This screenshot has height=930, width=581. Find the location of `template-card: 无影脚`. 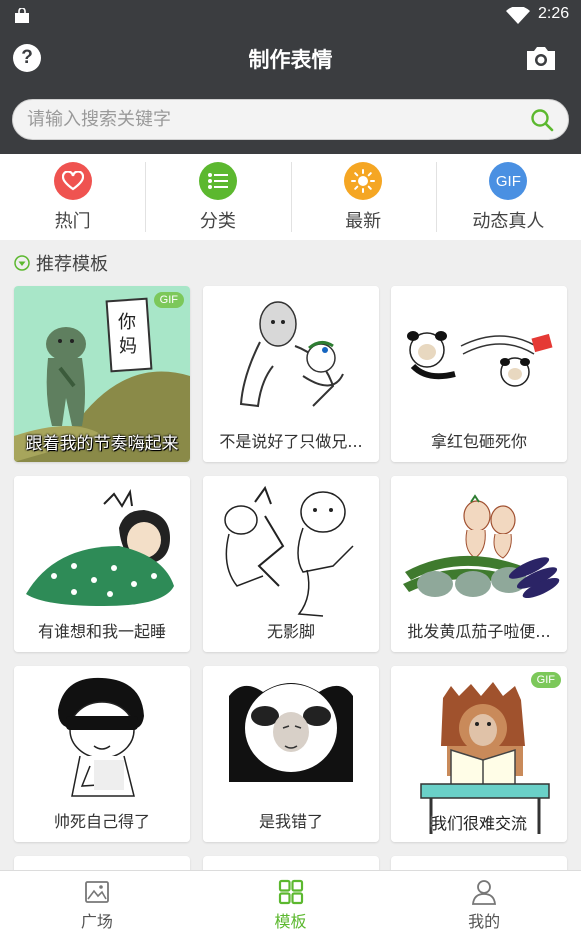

template-card: 无影脚 is located at coordinates (291, 564).